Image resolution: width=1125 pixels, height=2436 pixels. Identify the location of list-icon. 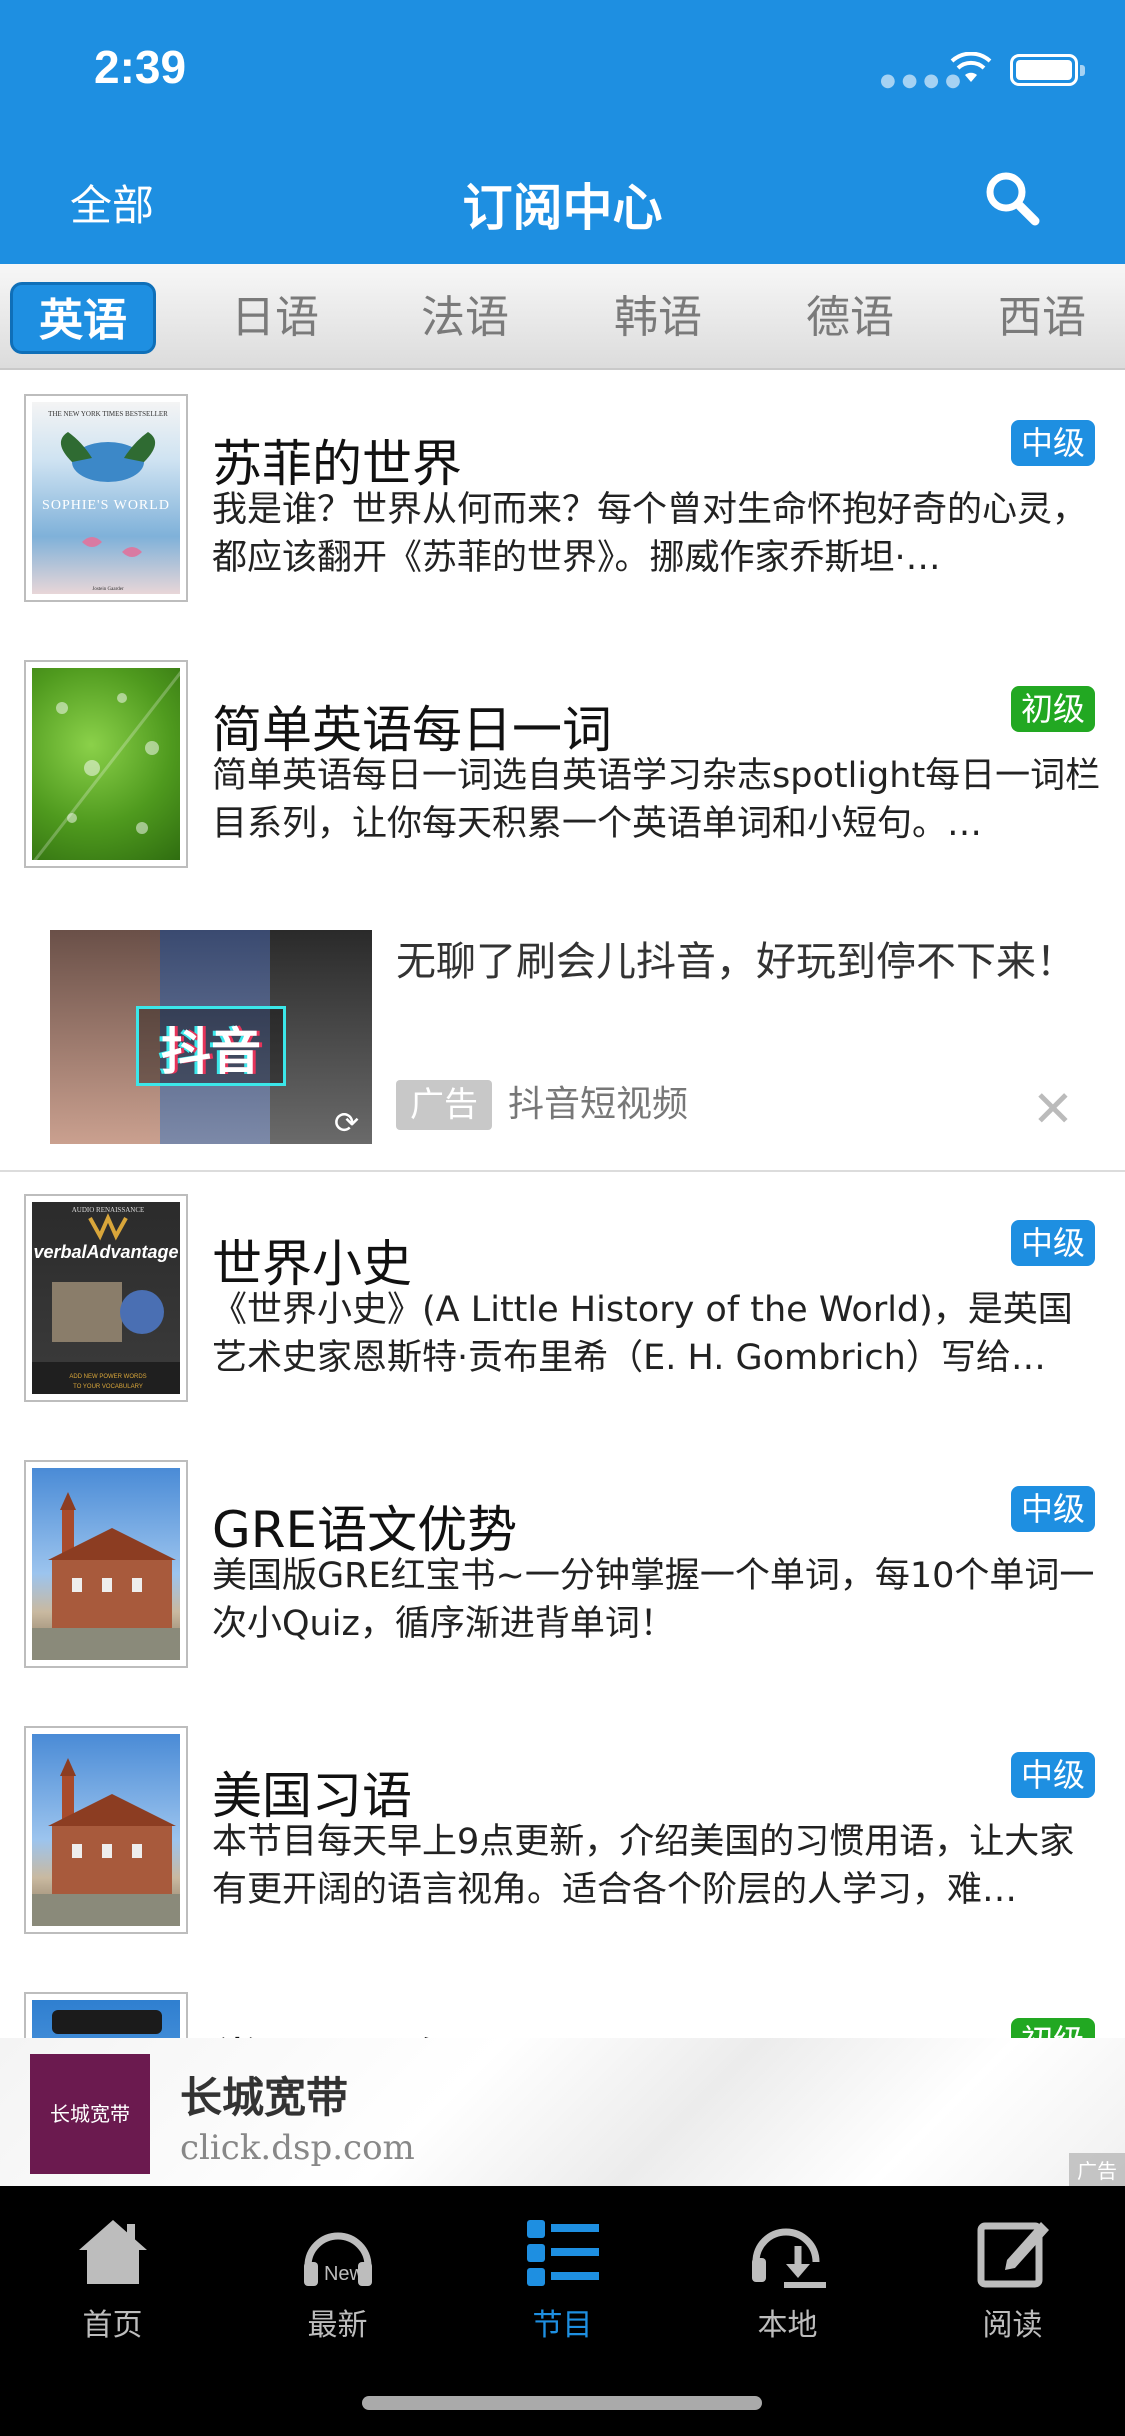
(562, 2253).